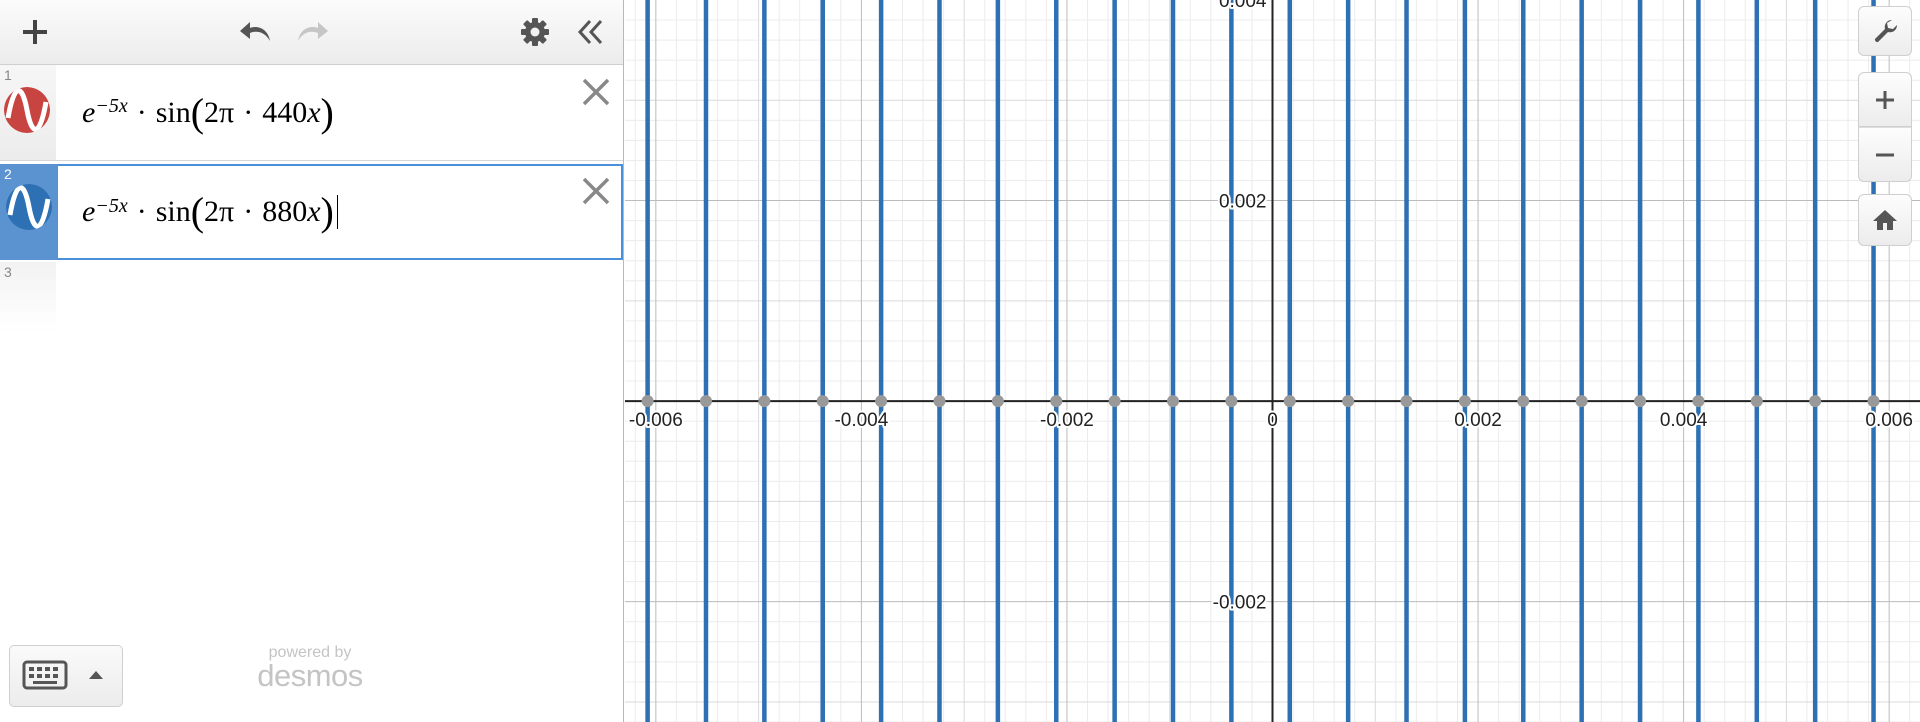 The image size is (1920, 722). I want to click on zoom-out-icon, so click(1885, 154).